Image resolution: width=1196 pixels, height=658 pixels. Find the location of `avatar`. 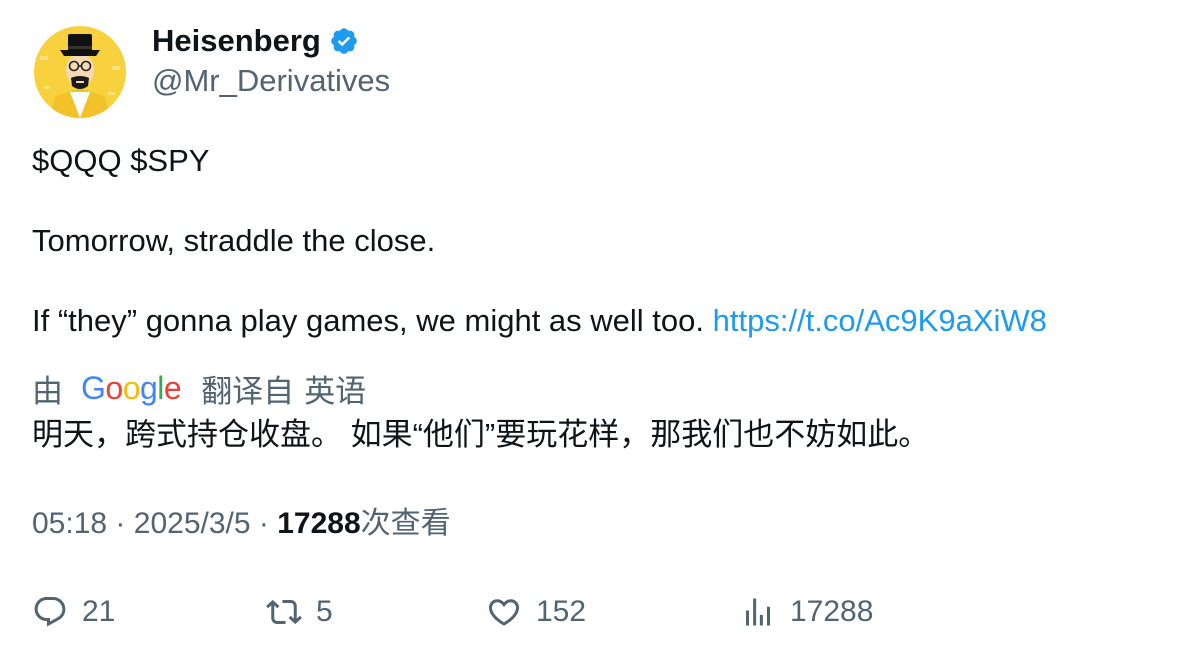

avatar is located at coordinates (80, 72).